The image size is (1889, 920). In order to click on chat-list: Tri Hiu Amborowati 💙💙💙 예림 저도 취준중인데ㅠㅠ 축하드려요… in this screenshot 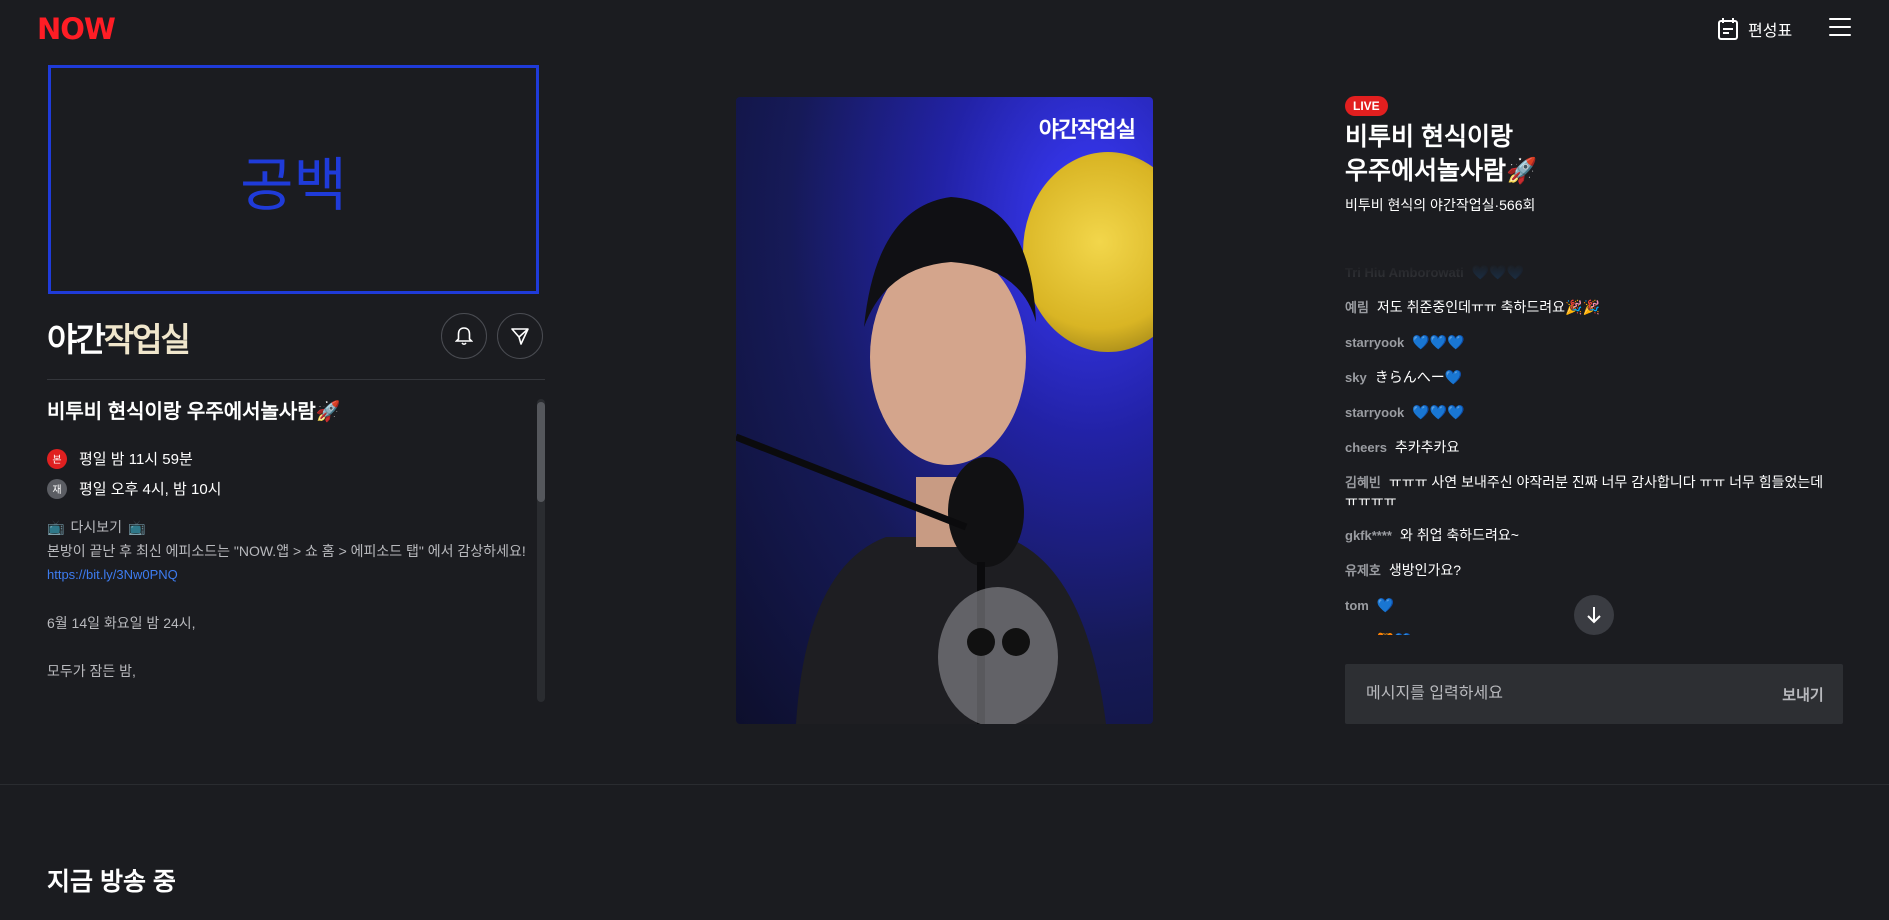, I will do `click(1590, 449)`.